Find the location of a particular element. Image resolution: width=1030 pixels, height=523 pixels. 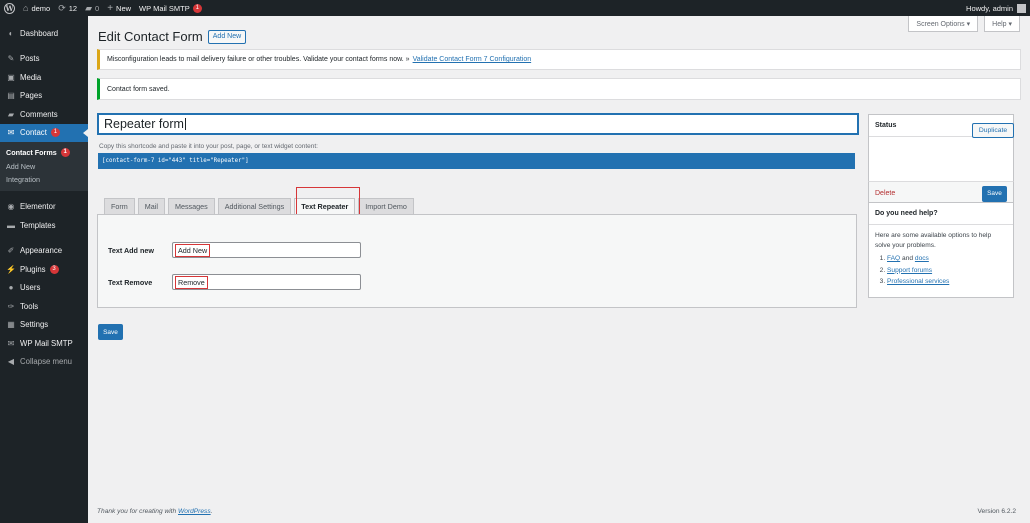

sidebar-item-label: Tools is located at coordinates (29, 306).